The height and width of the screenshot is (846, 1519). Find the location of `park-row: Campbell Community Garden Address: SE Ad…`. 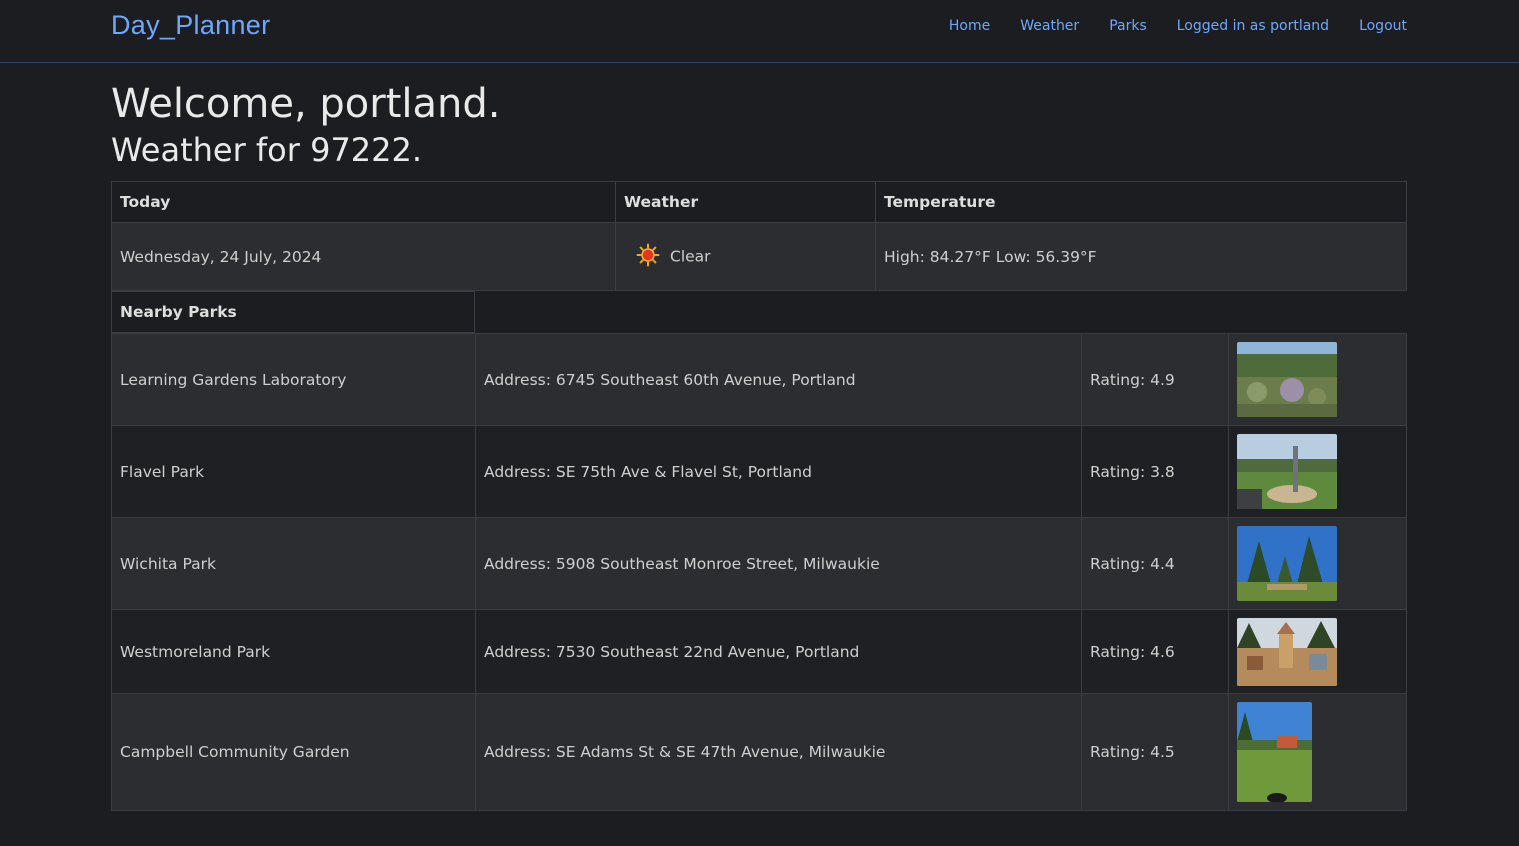

park-row: Campbell Community Garden Address: SE Ad… is located at coordinates (759, 752).